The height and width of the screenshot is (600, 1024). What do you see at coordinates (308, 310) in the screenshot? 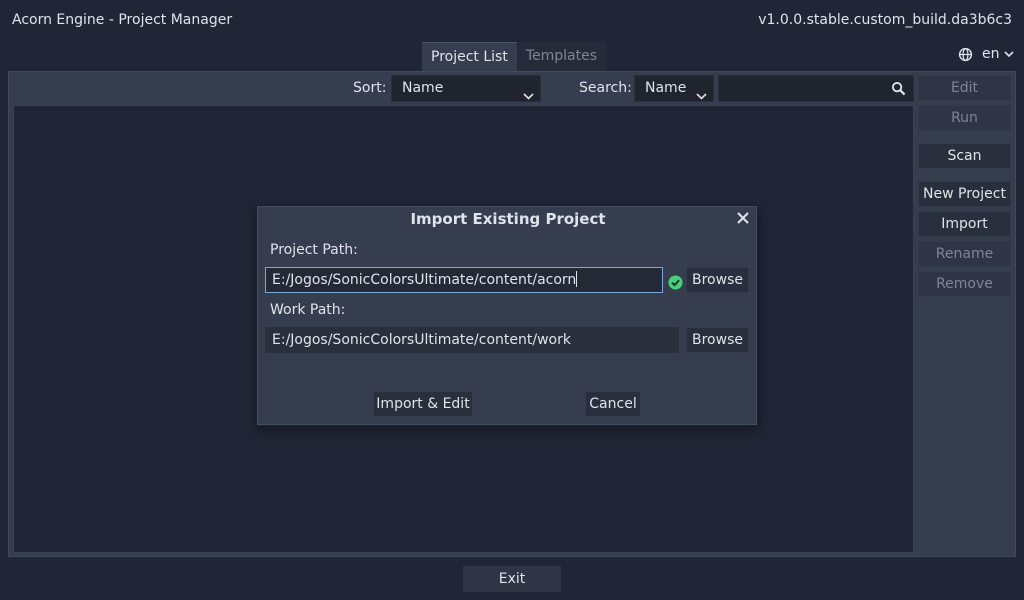
I see `work-path-label: Work Path:` at bounding box center [308, 310].